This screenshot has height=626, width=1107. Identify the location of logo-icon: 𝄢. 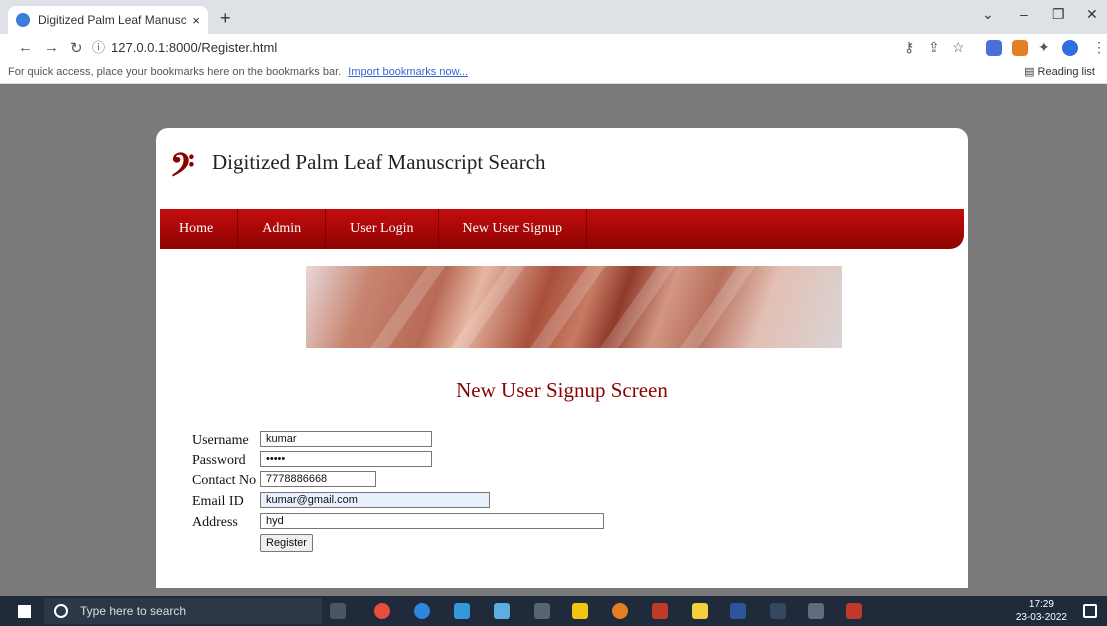
(182, 168).